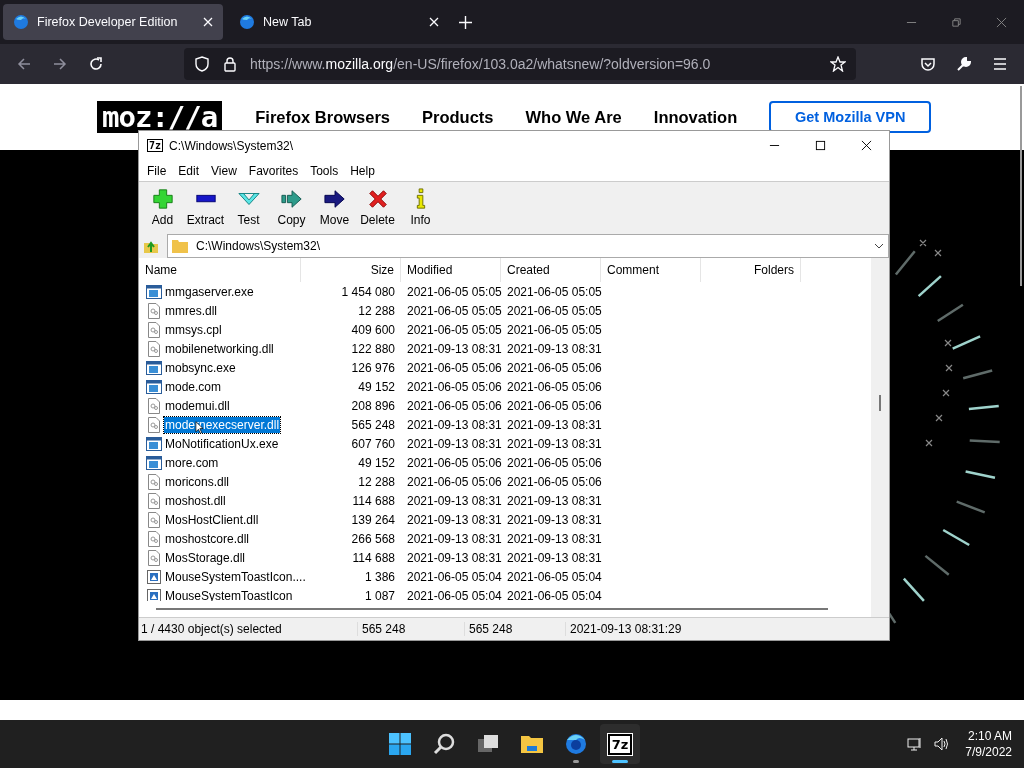 The image size is (1024, 768). I want to click on file-name: modemui.dll, so click(197, 405).